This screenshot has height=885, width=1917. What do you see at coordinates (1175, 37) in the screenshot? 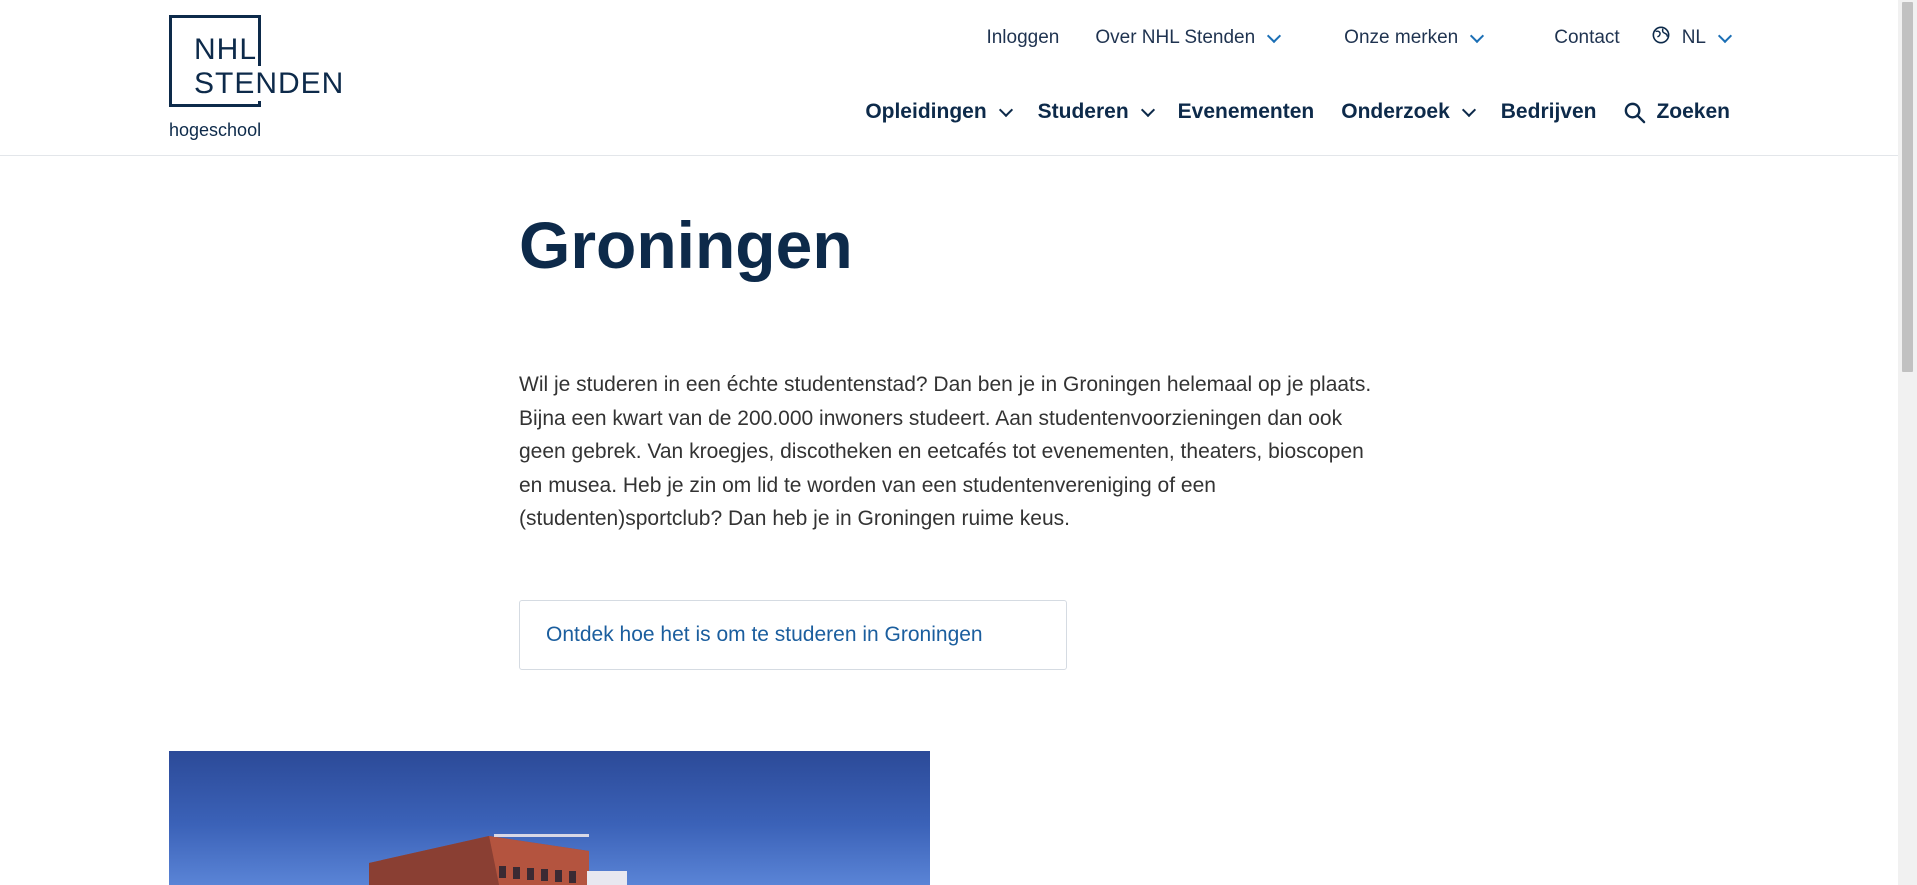
I see `about-label: Over NHL Stenden` at bounding box center [1175, 37].